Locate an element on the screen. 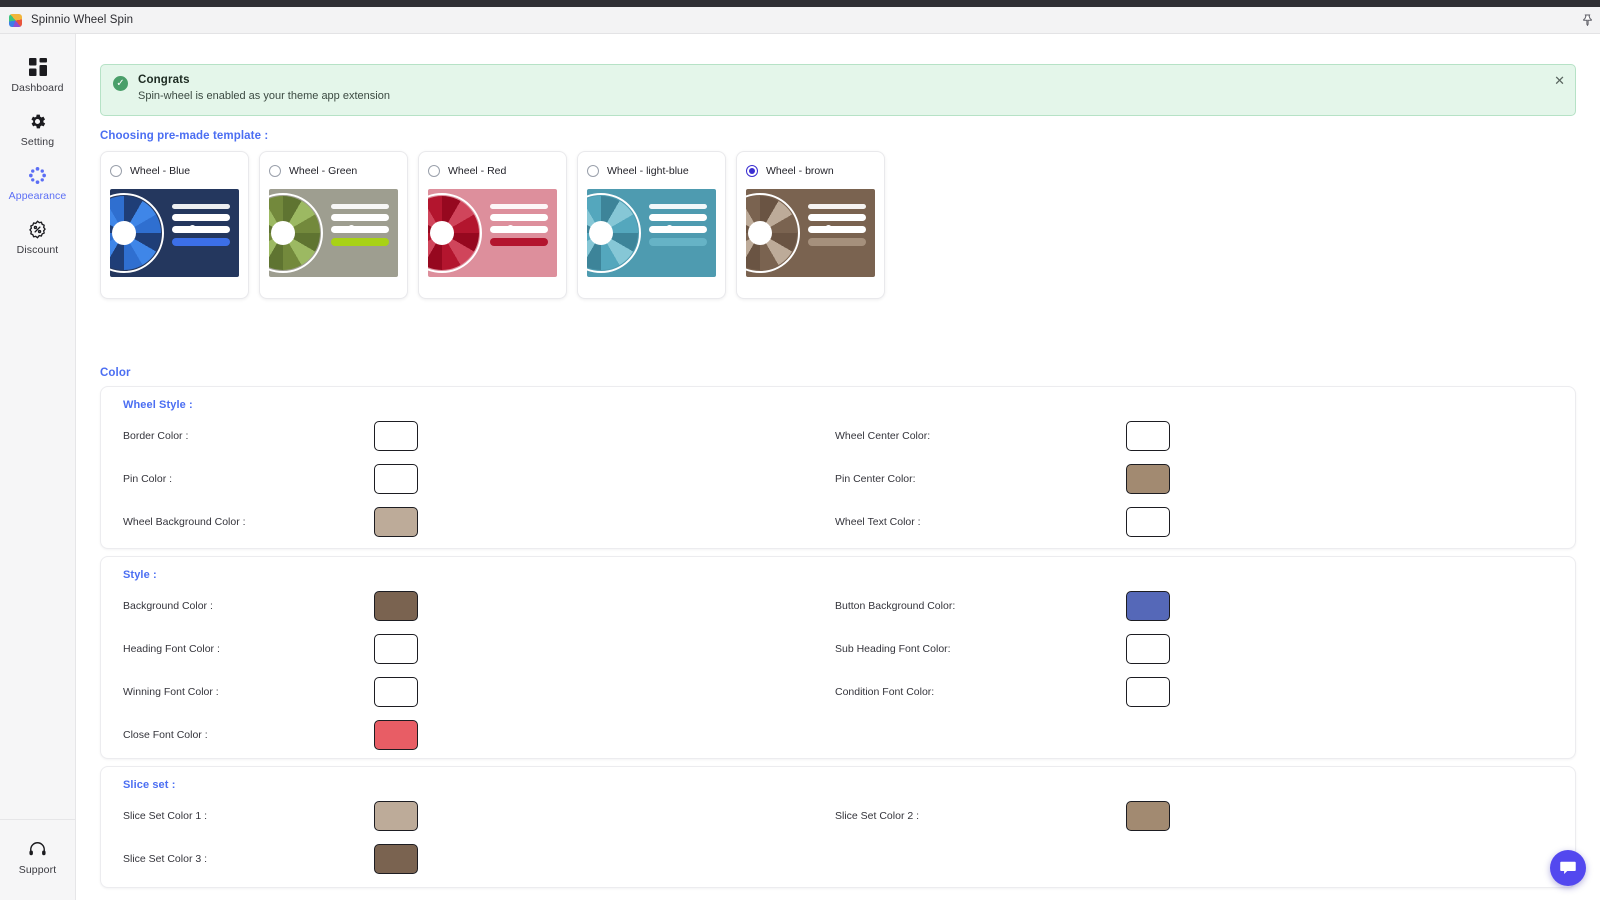 The width and height of the screenshot is (1600, 900). sidebar-item-support: Support is located at coordinates (37, 857).